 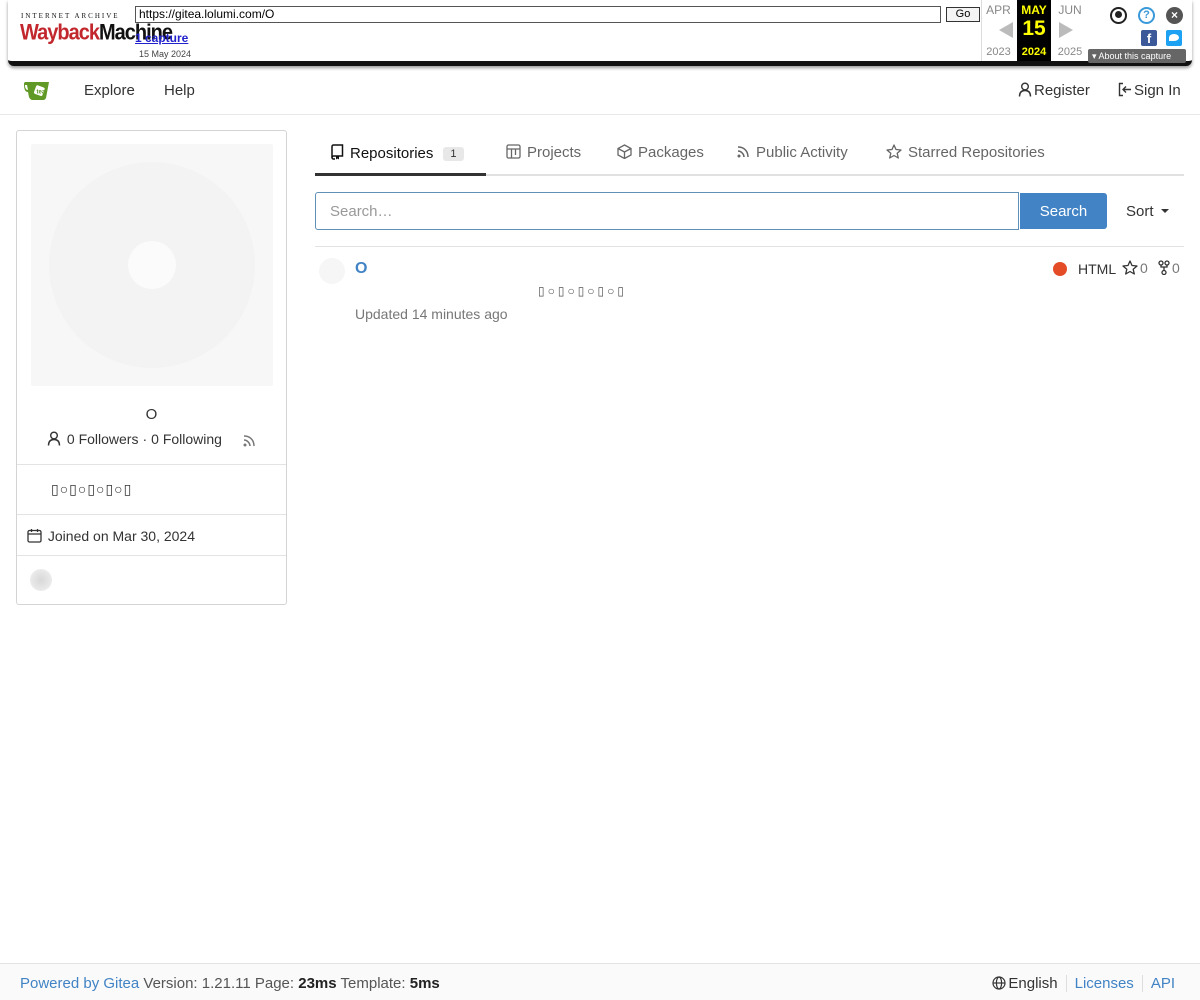 I want to click on repo-icon, so click(x=337, y=152).